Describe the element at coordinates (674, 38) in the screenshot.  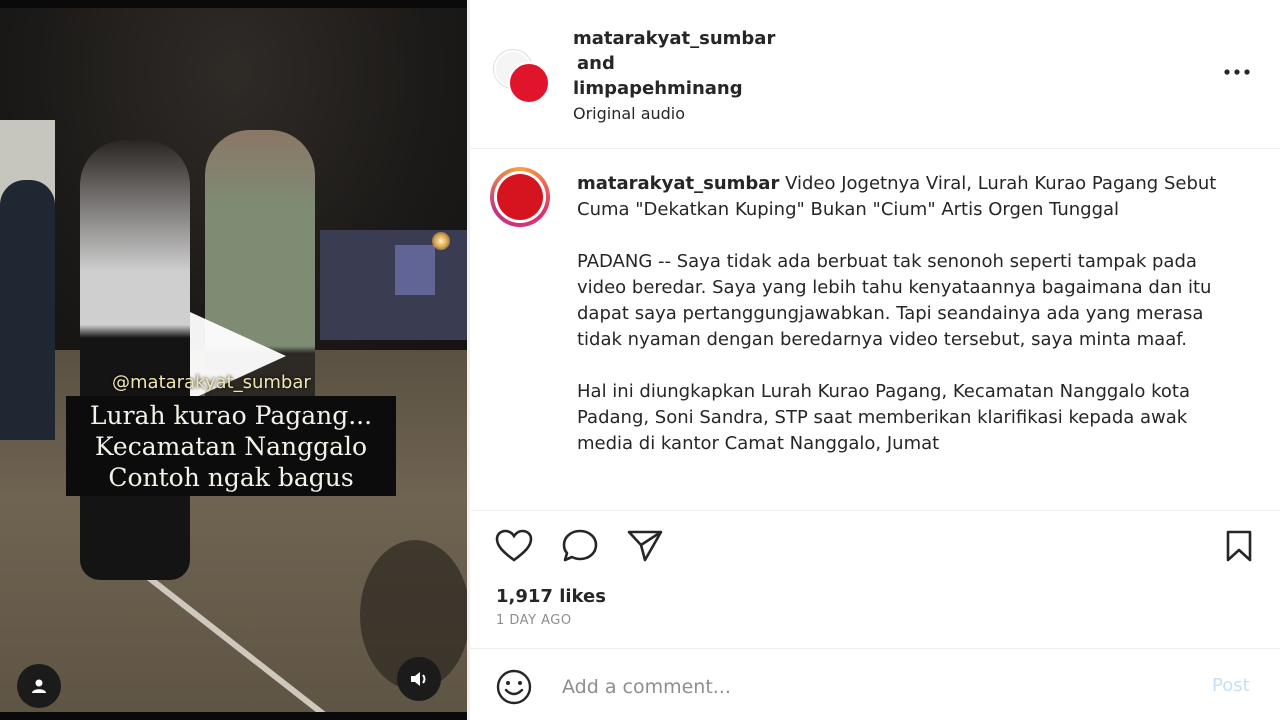
I see `author-link: matarakyat_sumbar` at that location.